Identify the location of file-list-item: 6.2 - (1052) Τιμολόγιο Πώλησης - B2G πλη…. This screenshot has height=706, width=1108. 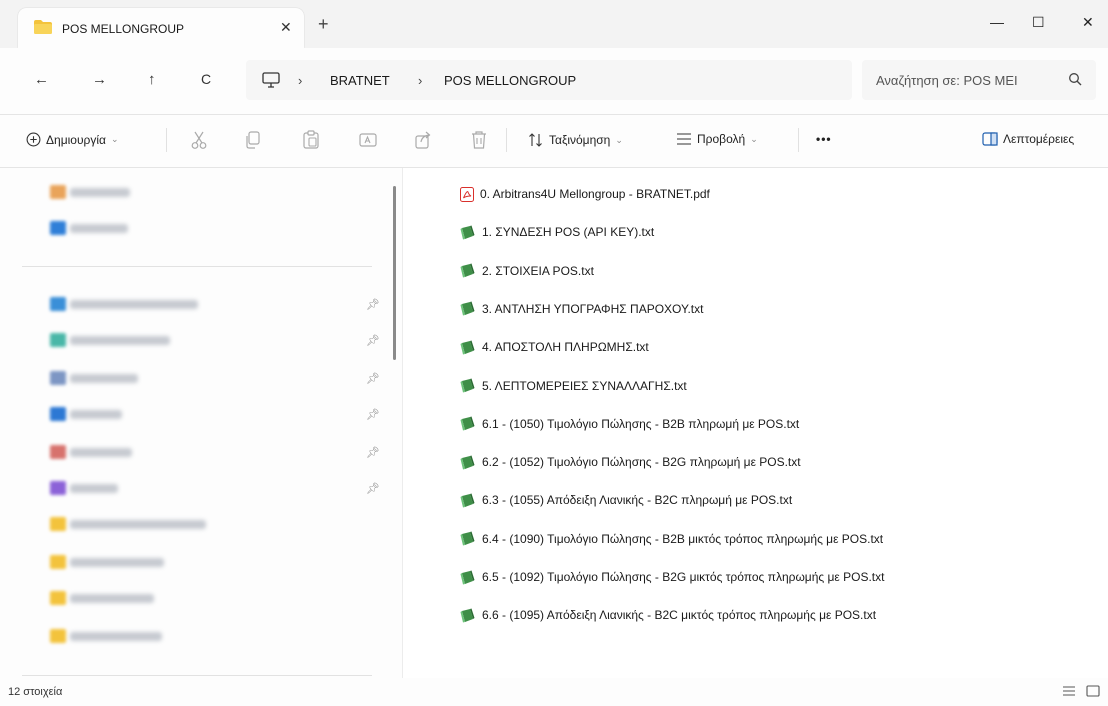
(630, 462).